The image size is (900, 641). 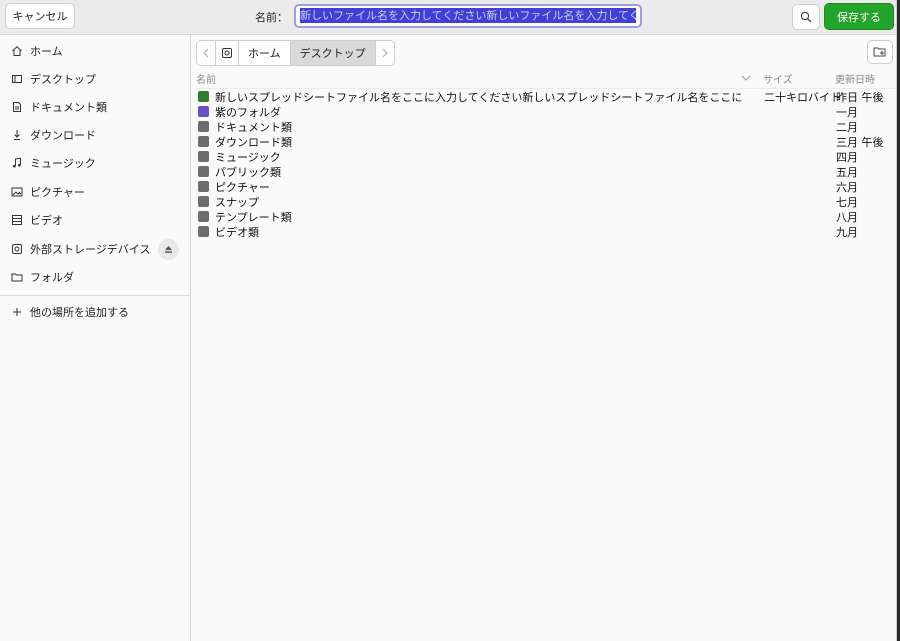 What do you see at coordinates (546, 111) in the screenshot?
I see `file-row: 紫のフォルダ 一月` at bounding box center [546, 111].